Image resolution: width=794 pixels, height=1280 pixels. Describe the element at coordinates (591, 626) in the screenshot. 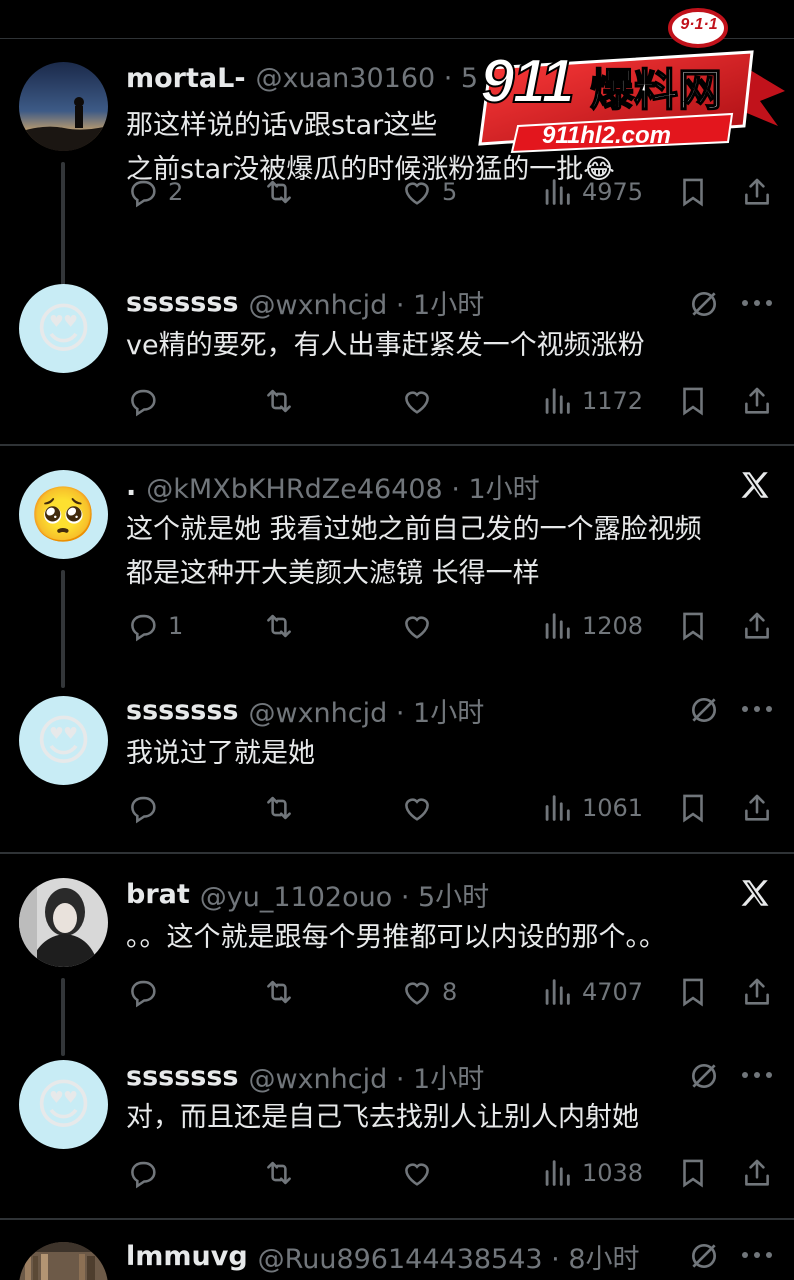

I see `views-button: 1208` at that location.